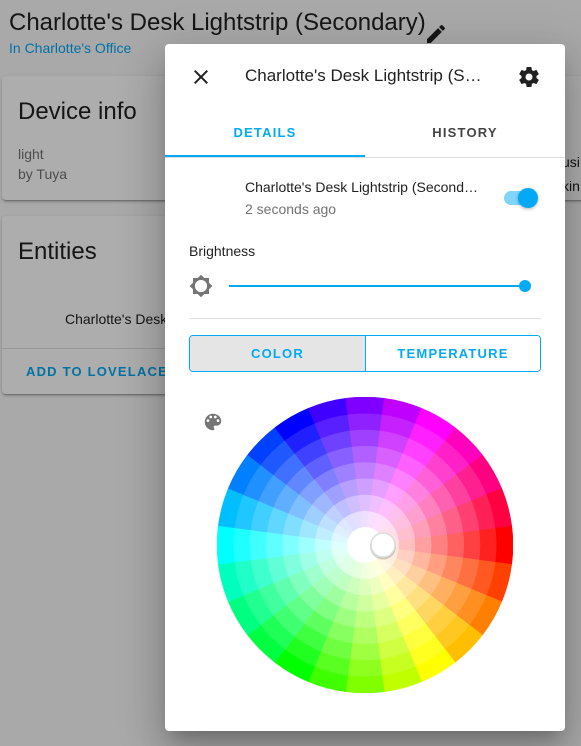  I want to click on dialog-title: Charlotte's Desk Lightstrip (Secondary), so click(365, 75).